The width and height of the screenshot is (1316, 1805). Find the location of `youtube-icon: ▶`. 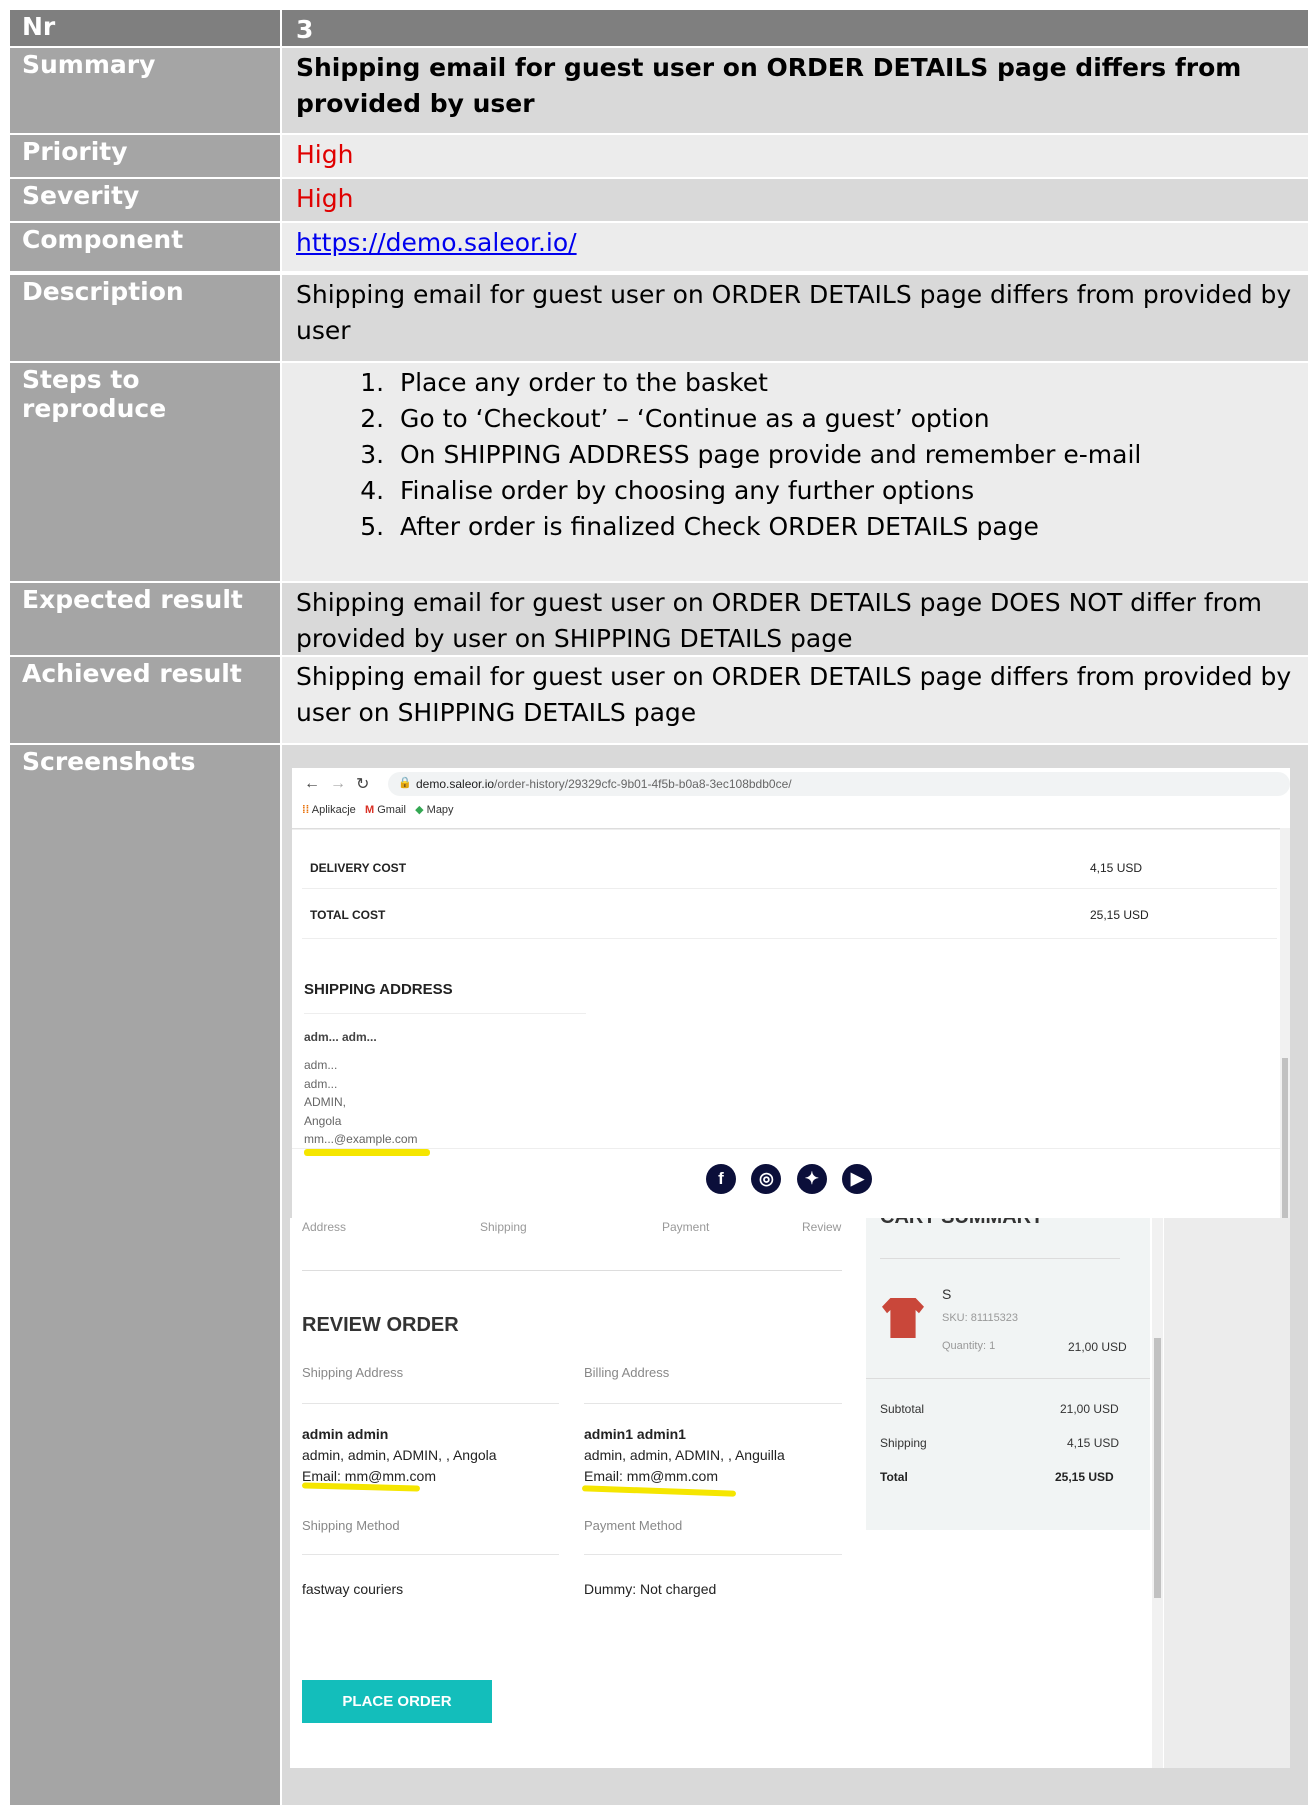

youtube-icon: ▶ is located at coordinates (857, 1179).